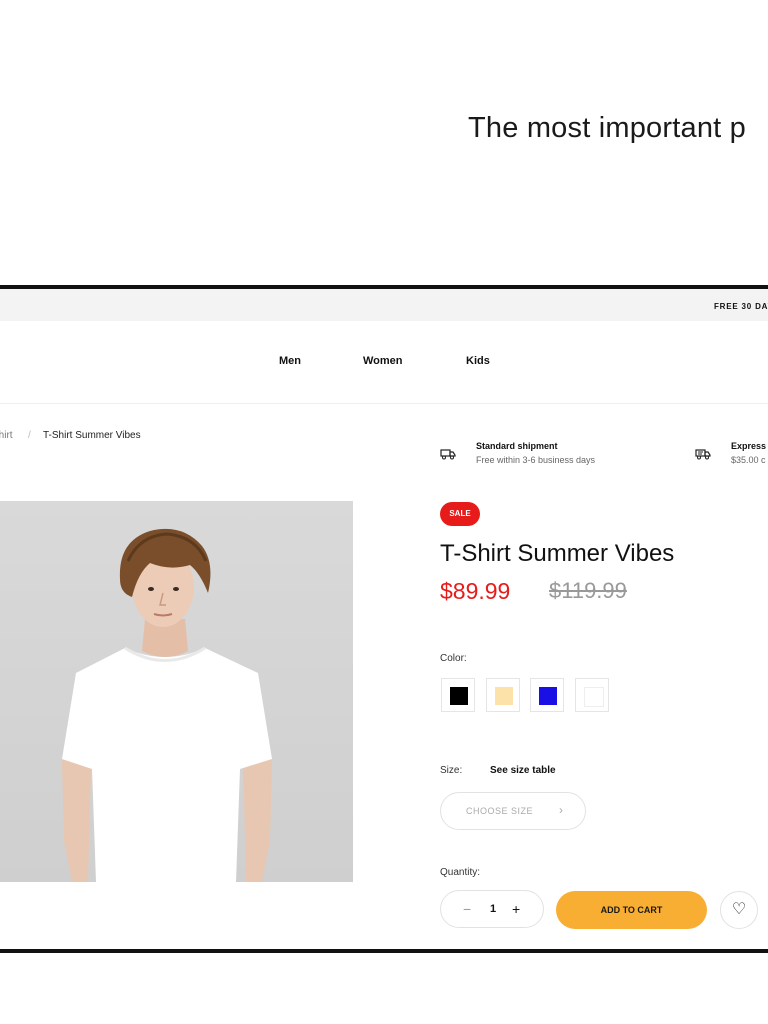 The height and width of the screenshot is (1024, 768). I want to click on nav-item-women: Women, so click(383, 361).